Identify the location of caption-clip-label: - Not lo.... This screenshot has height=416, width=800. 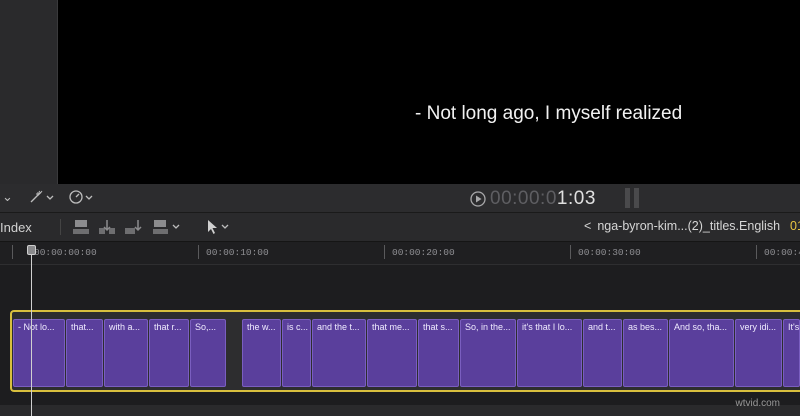
(36, 327).